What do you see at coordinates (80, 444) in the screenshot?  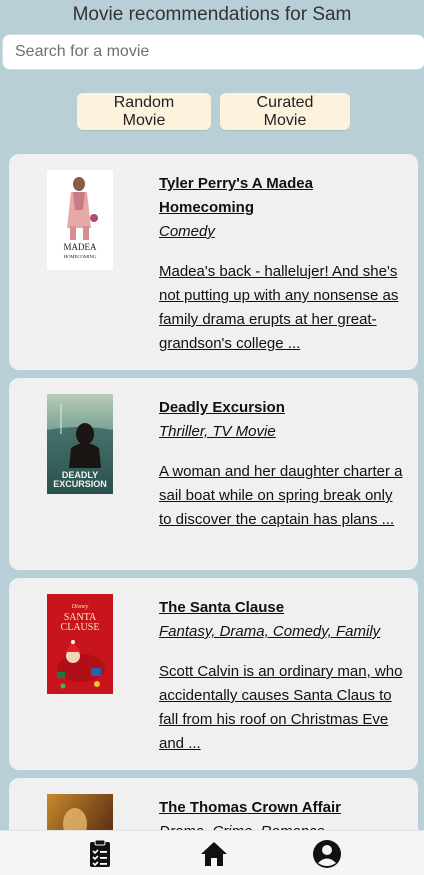 I see `movie-poster: DEADLY EXCURSION` at bounding box center [80, 444].